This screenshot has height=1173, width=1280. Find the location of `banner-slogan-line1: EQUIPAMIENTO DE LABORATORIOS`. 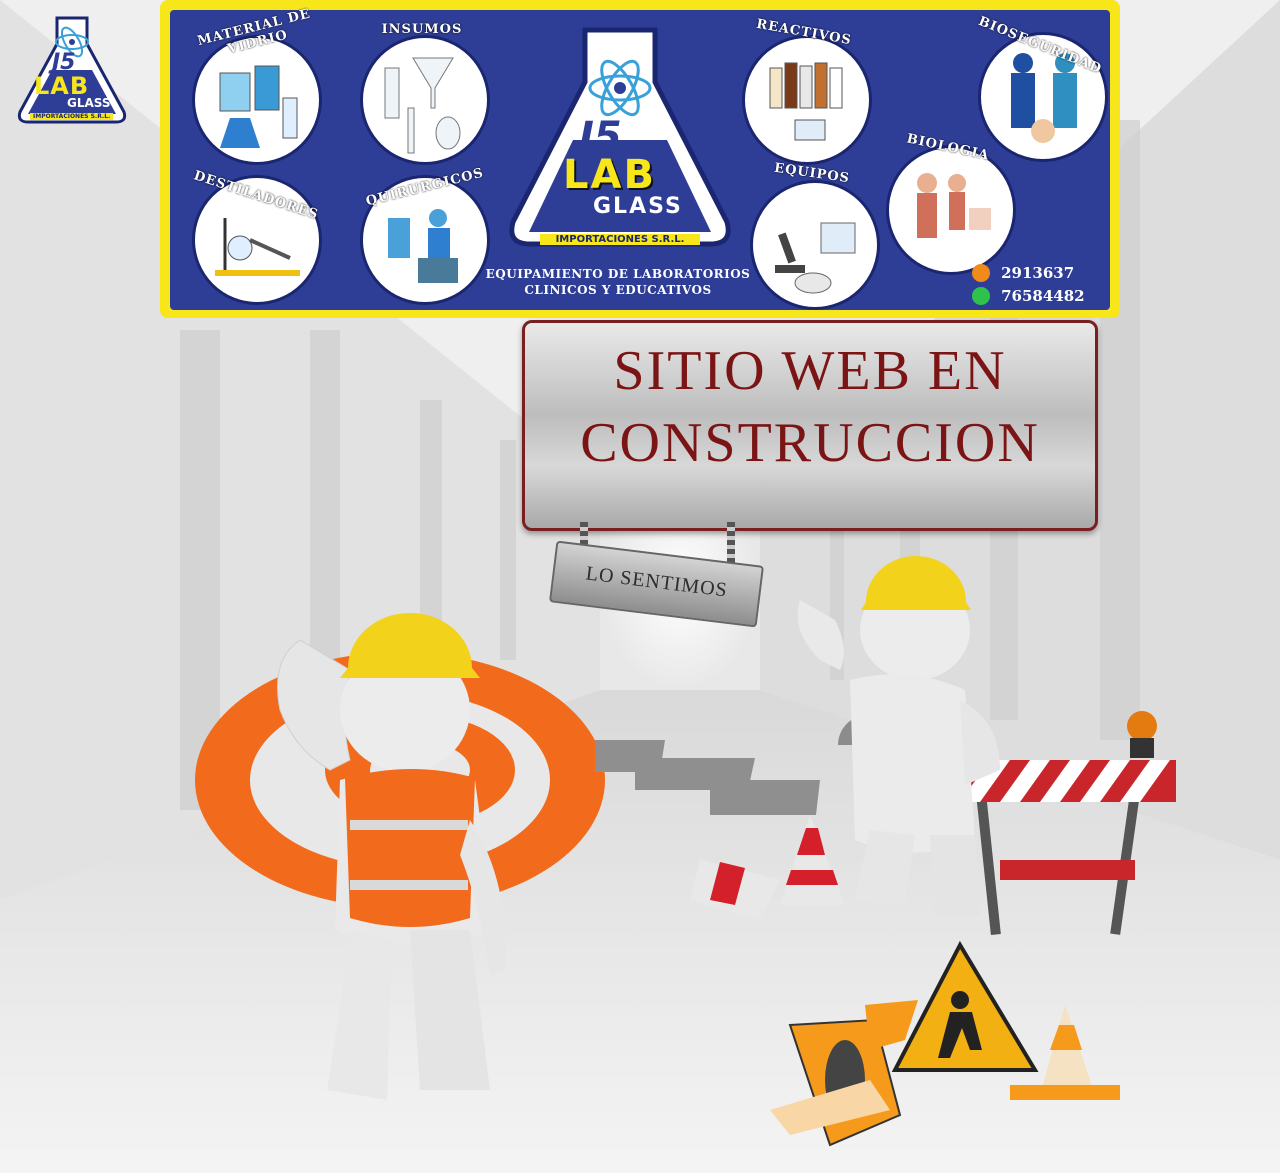

banner-slogan-line1: EQUIPAMIENTO DE LABORATORIOS is located at coordinates (618, 274).